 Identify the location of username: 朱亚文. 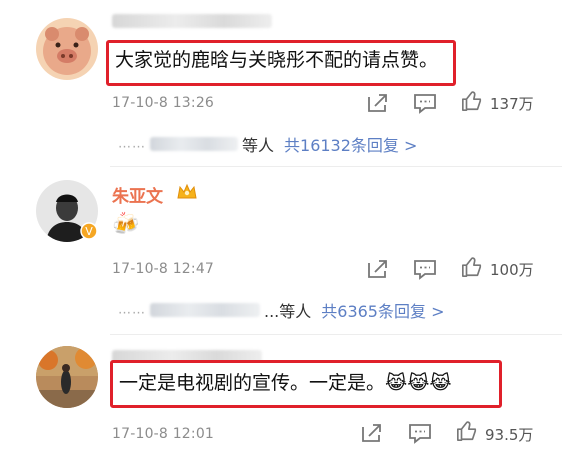
(137, 194).